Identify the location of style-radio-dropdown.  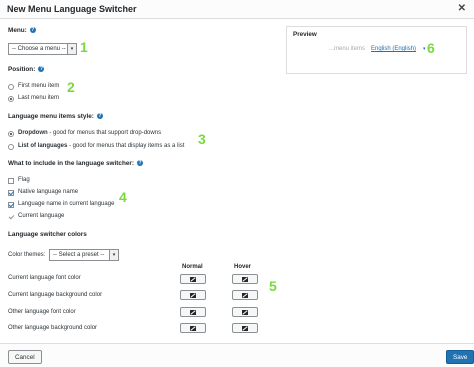
(11, 134).